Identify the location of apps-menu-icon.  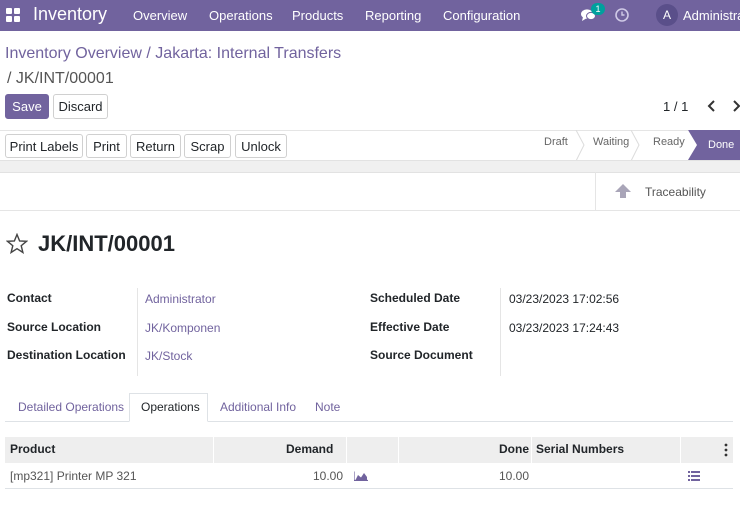
(13, 15).